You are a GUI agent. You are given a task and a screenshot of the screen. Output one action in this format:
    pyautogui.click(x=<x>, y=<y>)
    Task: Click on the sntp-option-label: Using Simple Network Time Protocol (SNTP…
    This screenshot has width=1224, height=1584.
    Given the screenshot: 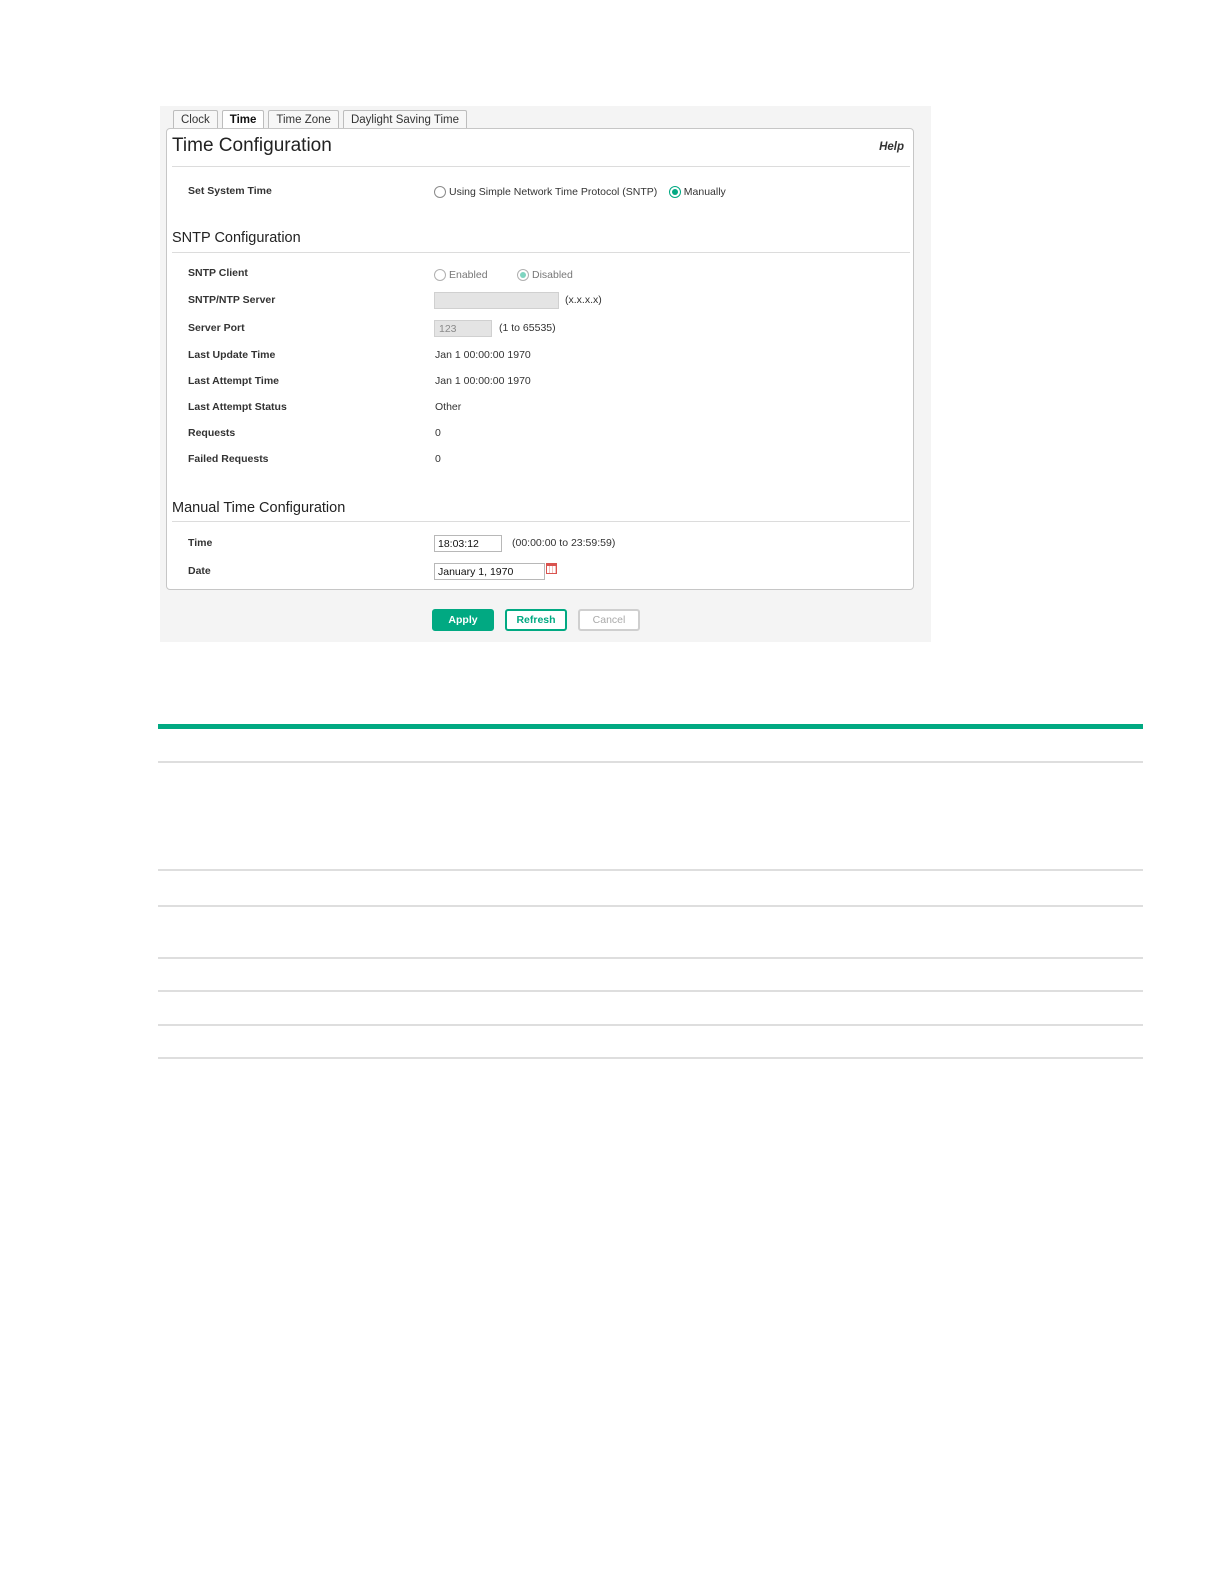 What is the action you would take?
    pyautogui.click(x=553, y=191)
    